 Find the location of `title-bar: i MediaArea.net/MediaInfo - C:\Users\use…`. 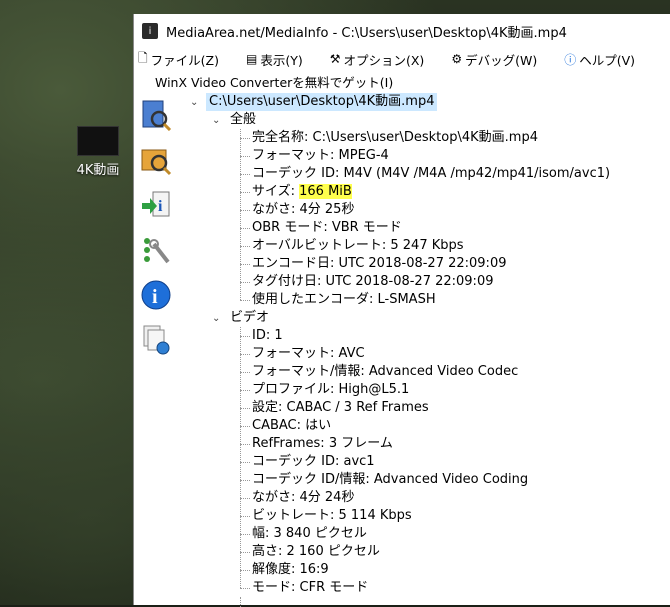

title-bar: i MediaArea.net/MediaInfo - C:\Users\use… is located at coordinates (402, 31).